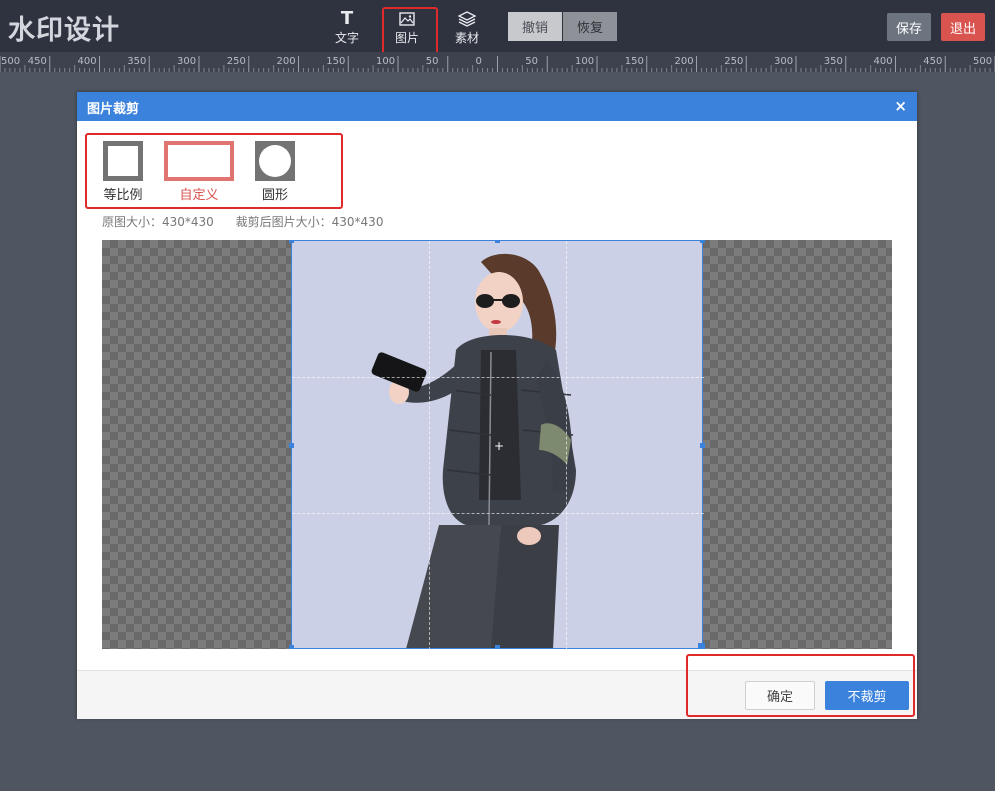  What do you see at coordinates (199, 161) in the screenshot?
I see `rectangle-icon` at bounding box center [199, 161].